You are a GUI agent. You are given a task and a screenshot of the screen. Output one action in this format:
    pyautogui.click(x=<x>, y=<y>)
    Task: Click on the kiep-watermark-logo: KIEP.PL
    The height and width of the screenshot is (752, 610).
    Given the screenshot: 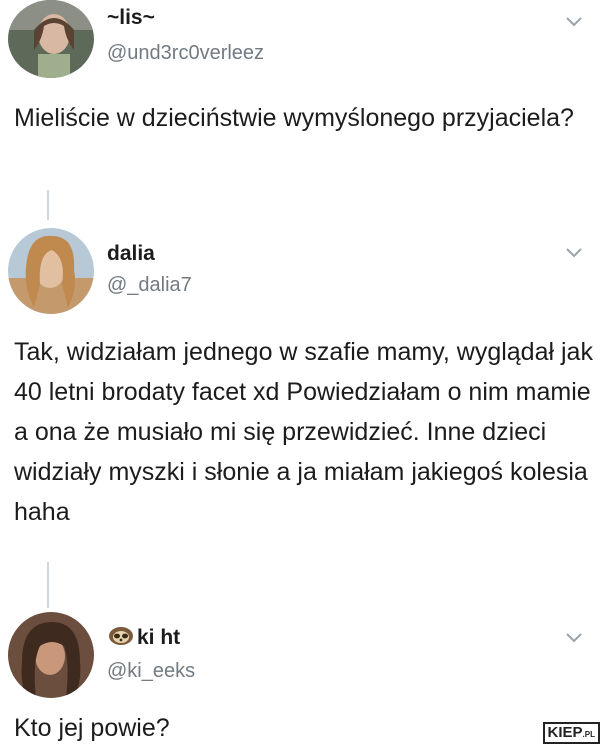 What is the action you would take?
    pyautogui.click(x=571, y=733)
    